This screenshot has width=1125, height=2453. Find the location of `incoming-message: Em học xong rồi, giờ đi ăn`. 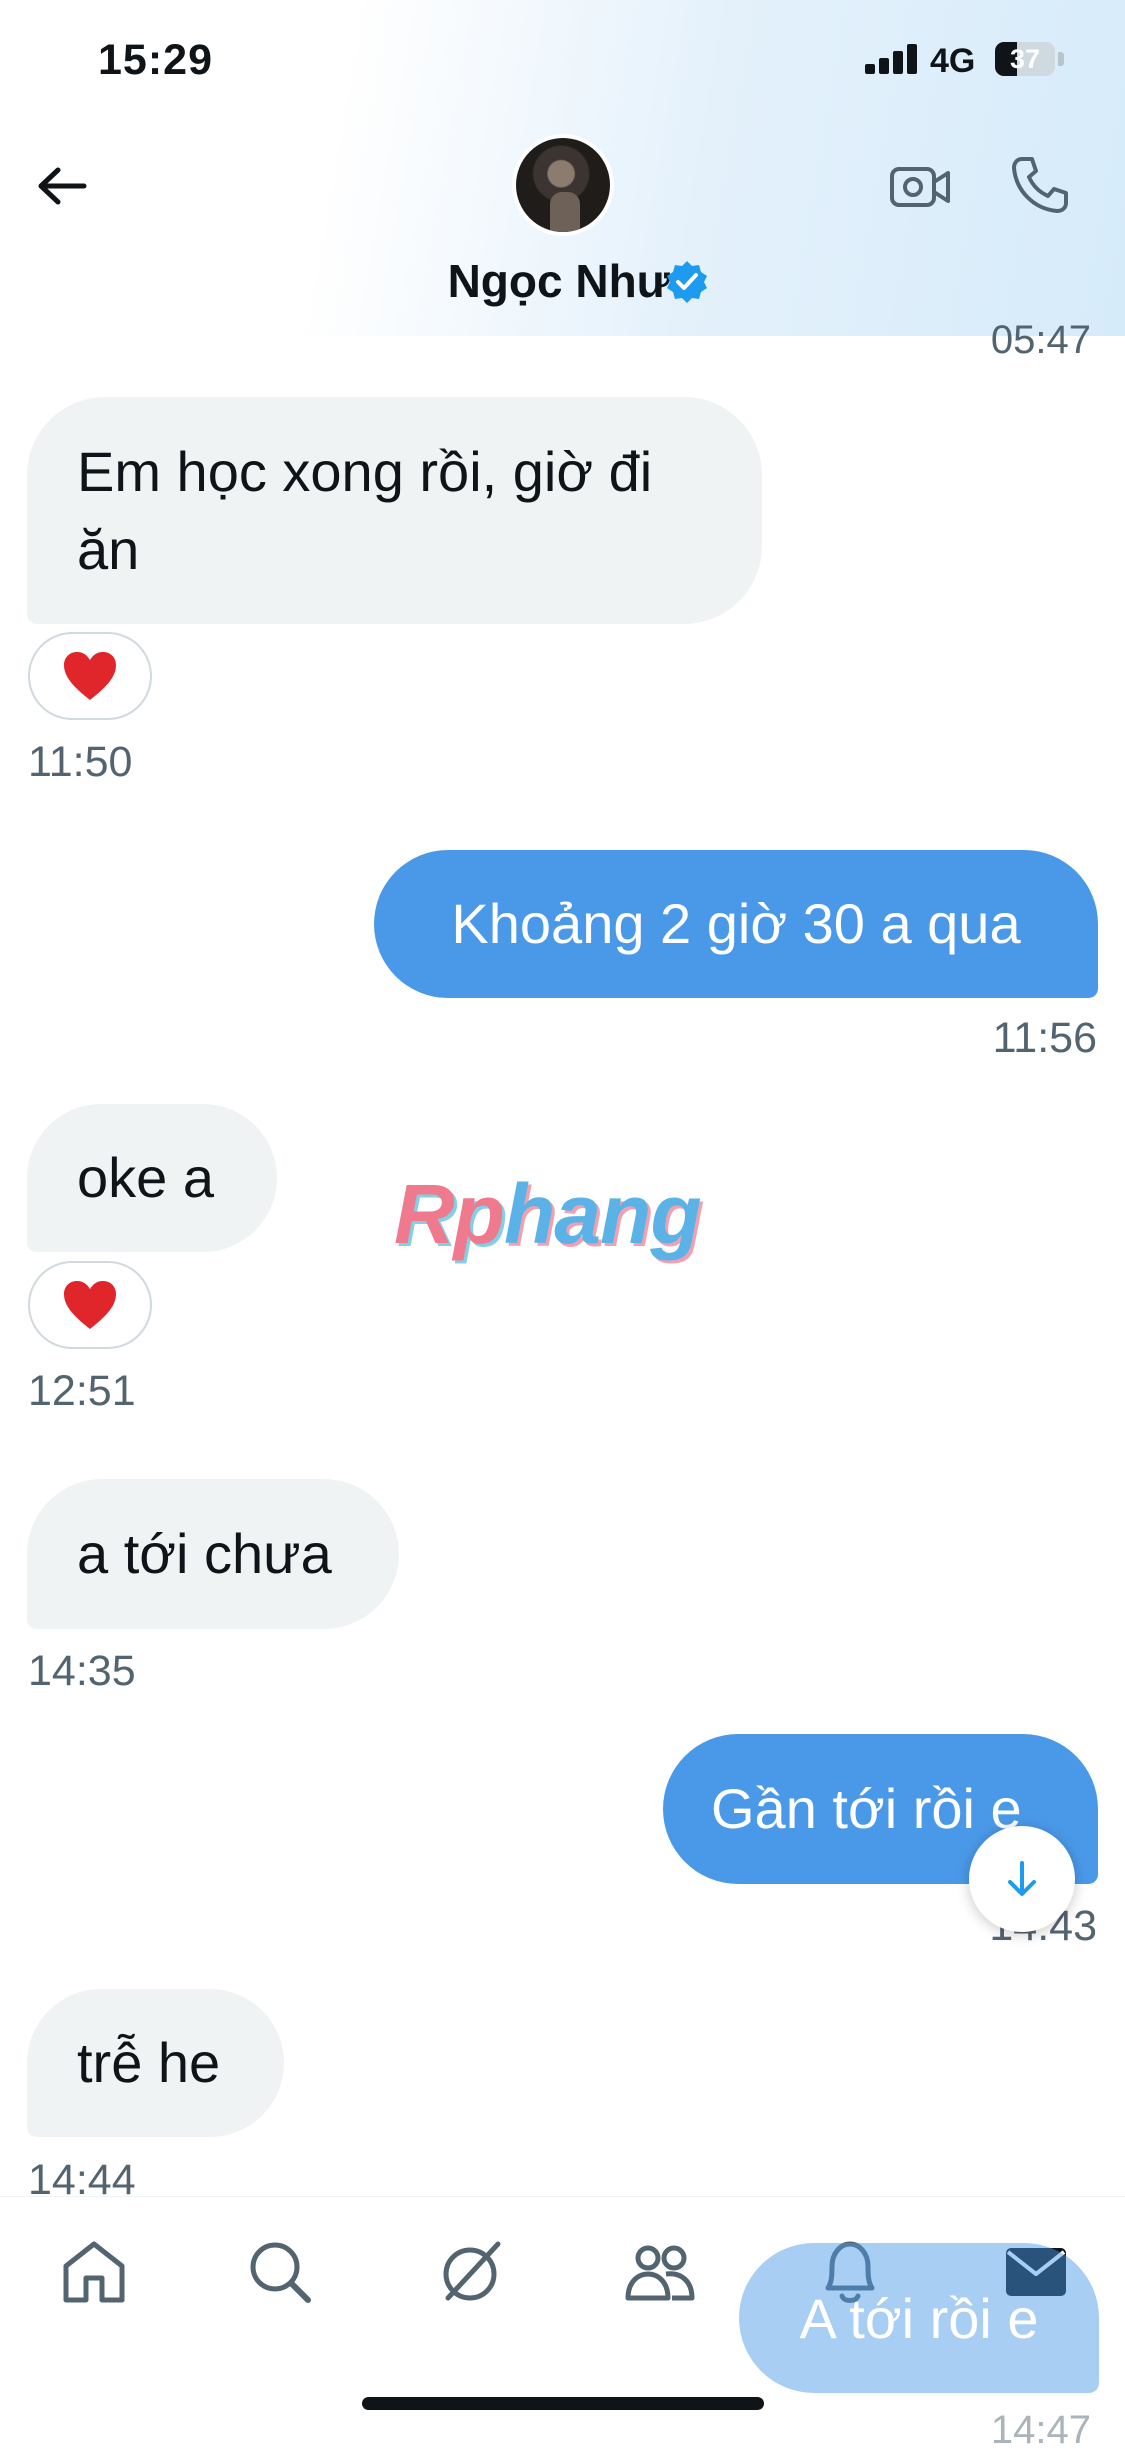

incoming-message: Em học xong rồi, giờ đi ăn is located at coordinates (394, 510).